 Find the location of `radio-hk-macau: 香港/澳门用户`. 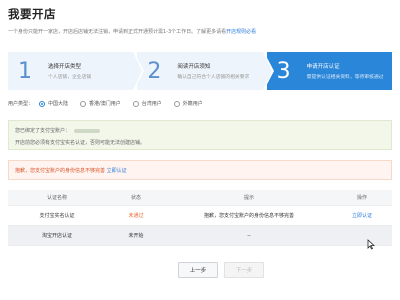

radio-hk-macau: 香港/澳门用户 is located at coordinates (100, 103).